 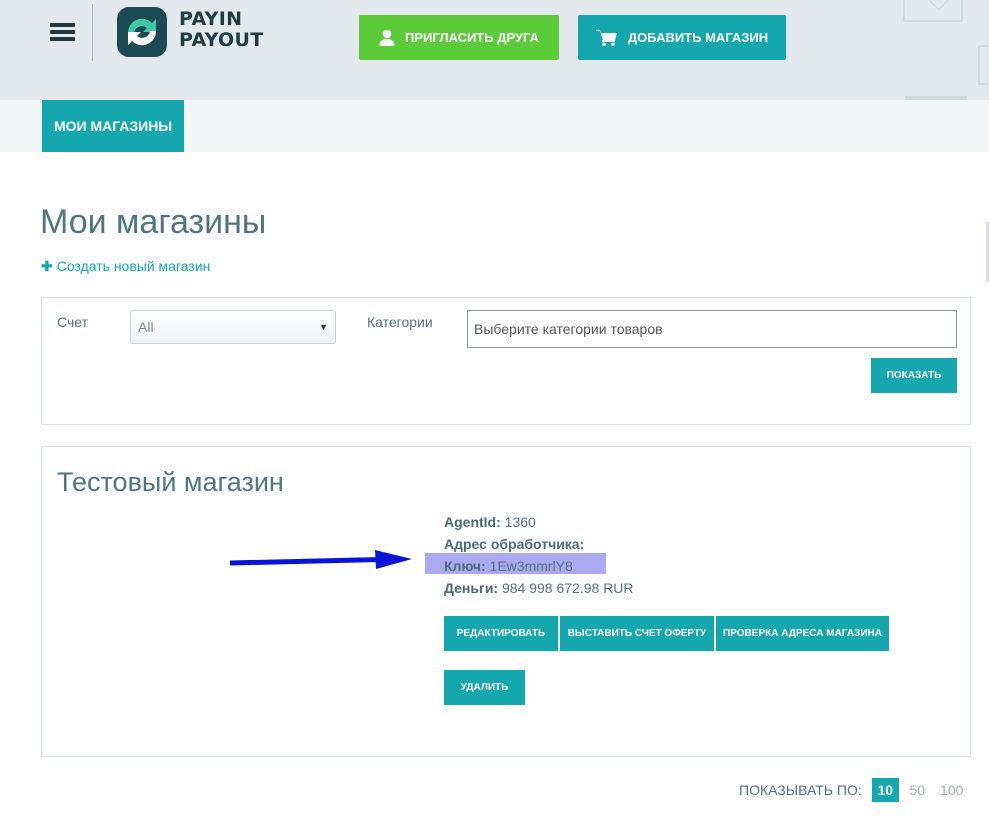 I want to click on annotation-arrow-icon, so click(x=321, y=559).